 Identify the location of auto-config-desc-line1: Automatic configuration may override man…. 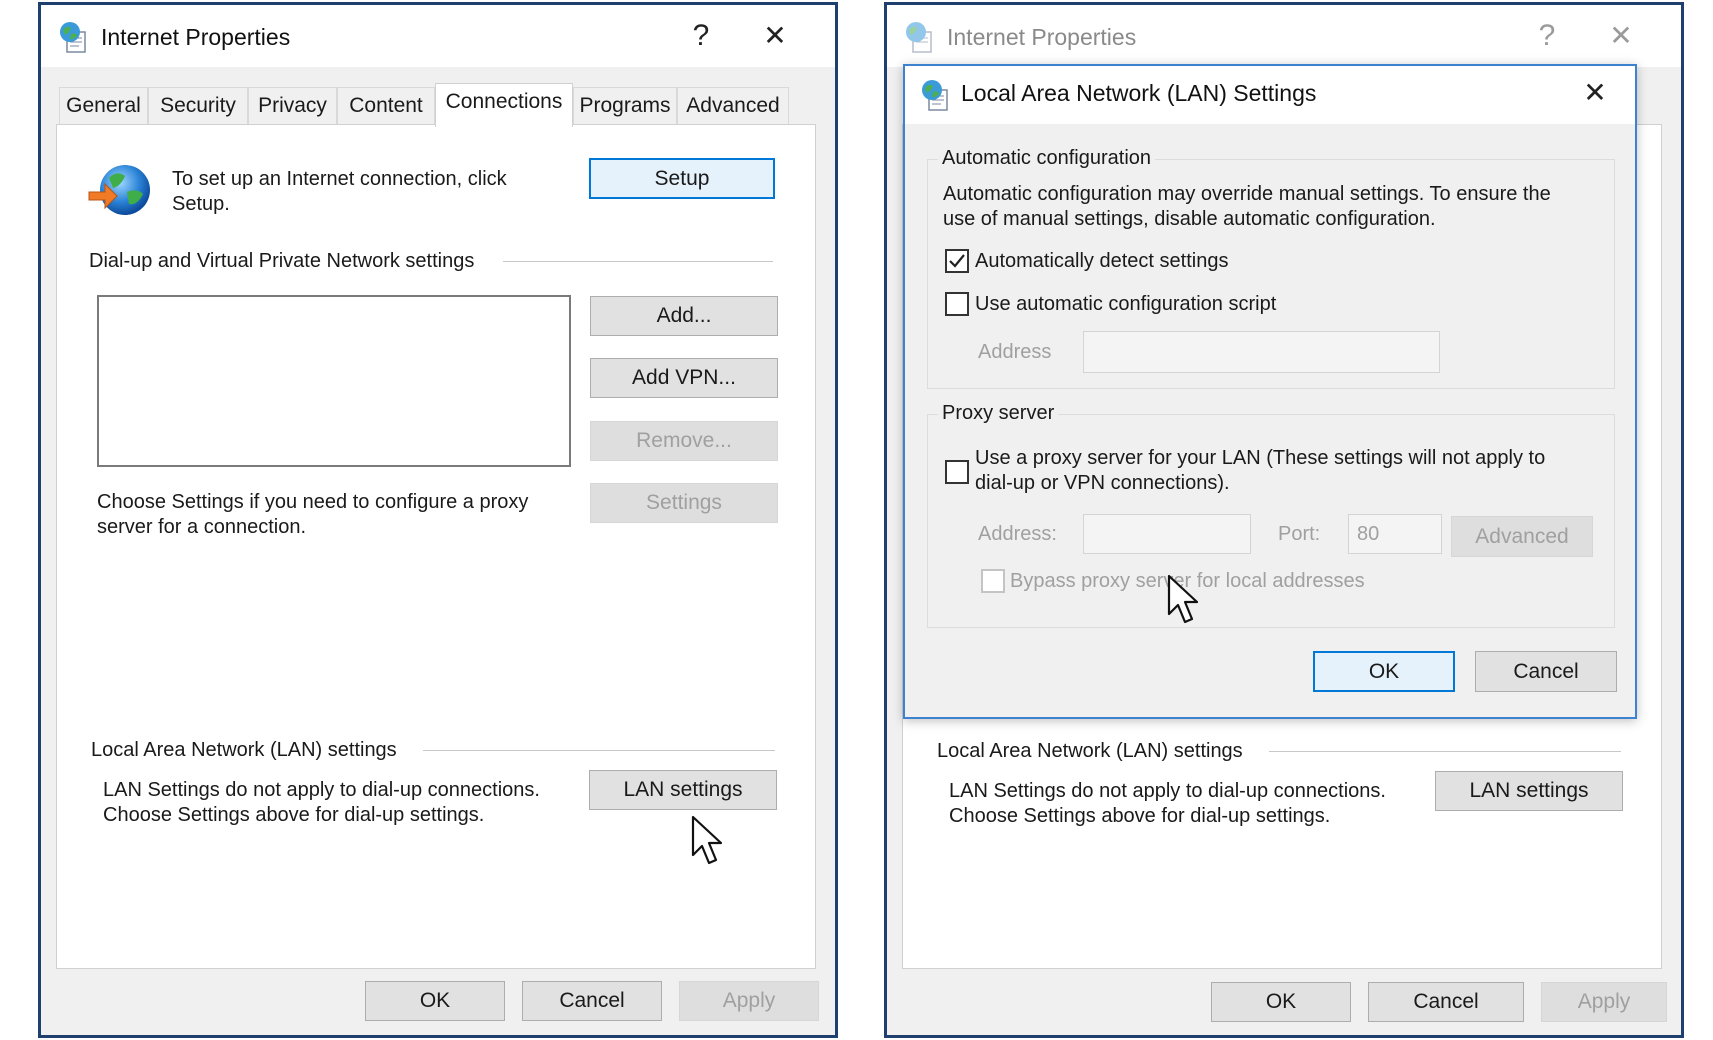
(1247, 194).